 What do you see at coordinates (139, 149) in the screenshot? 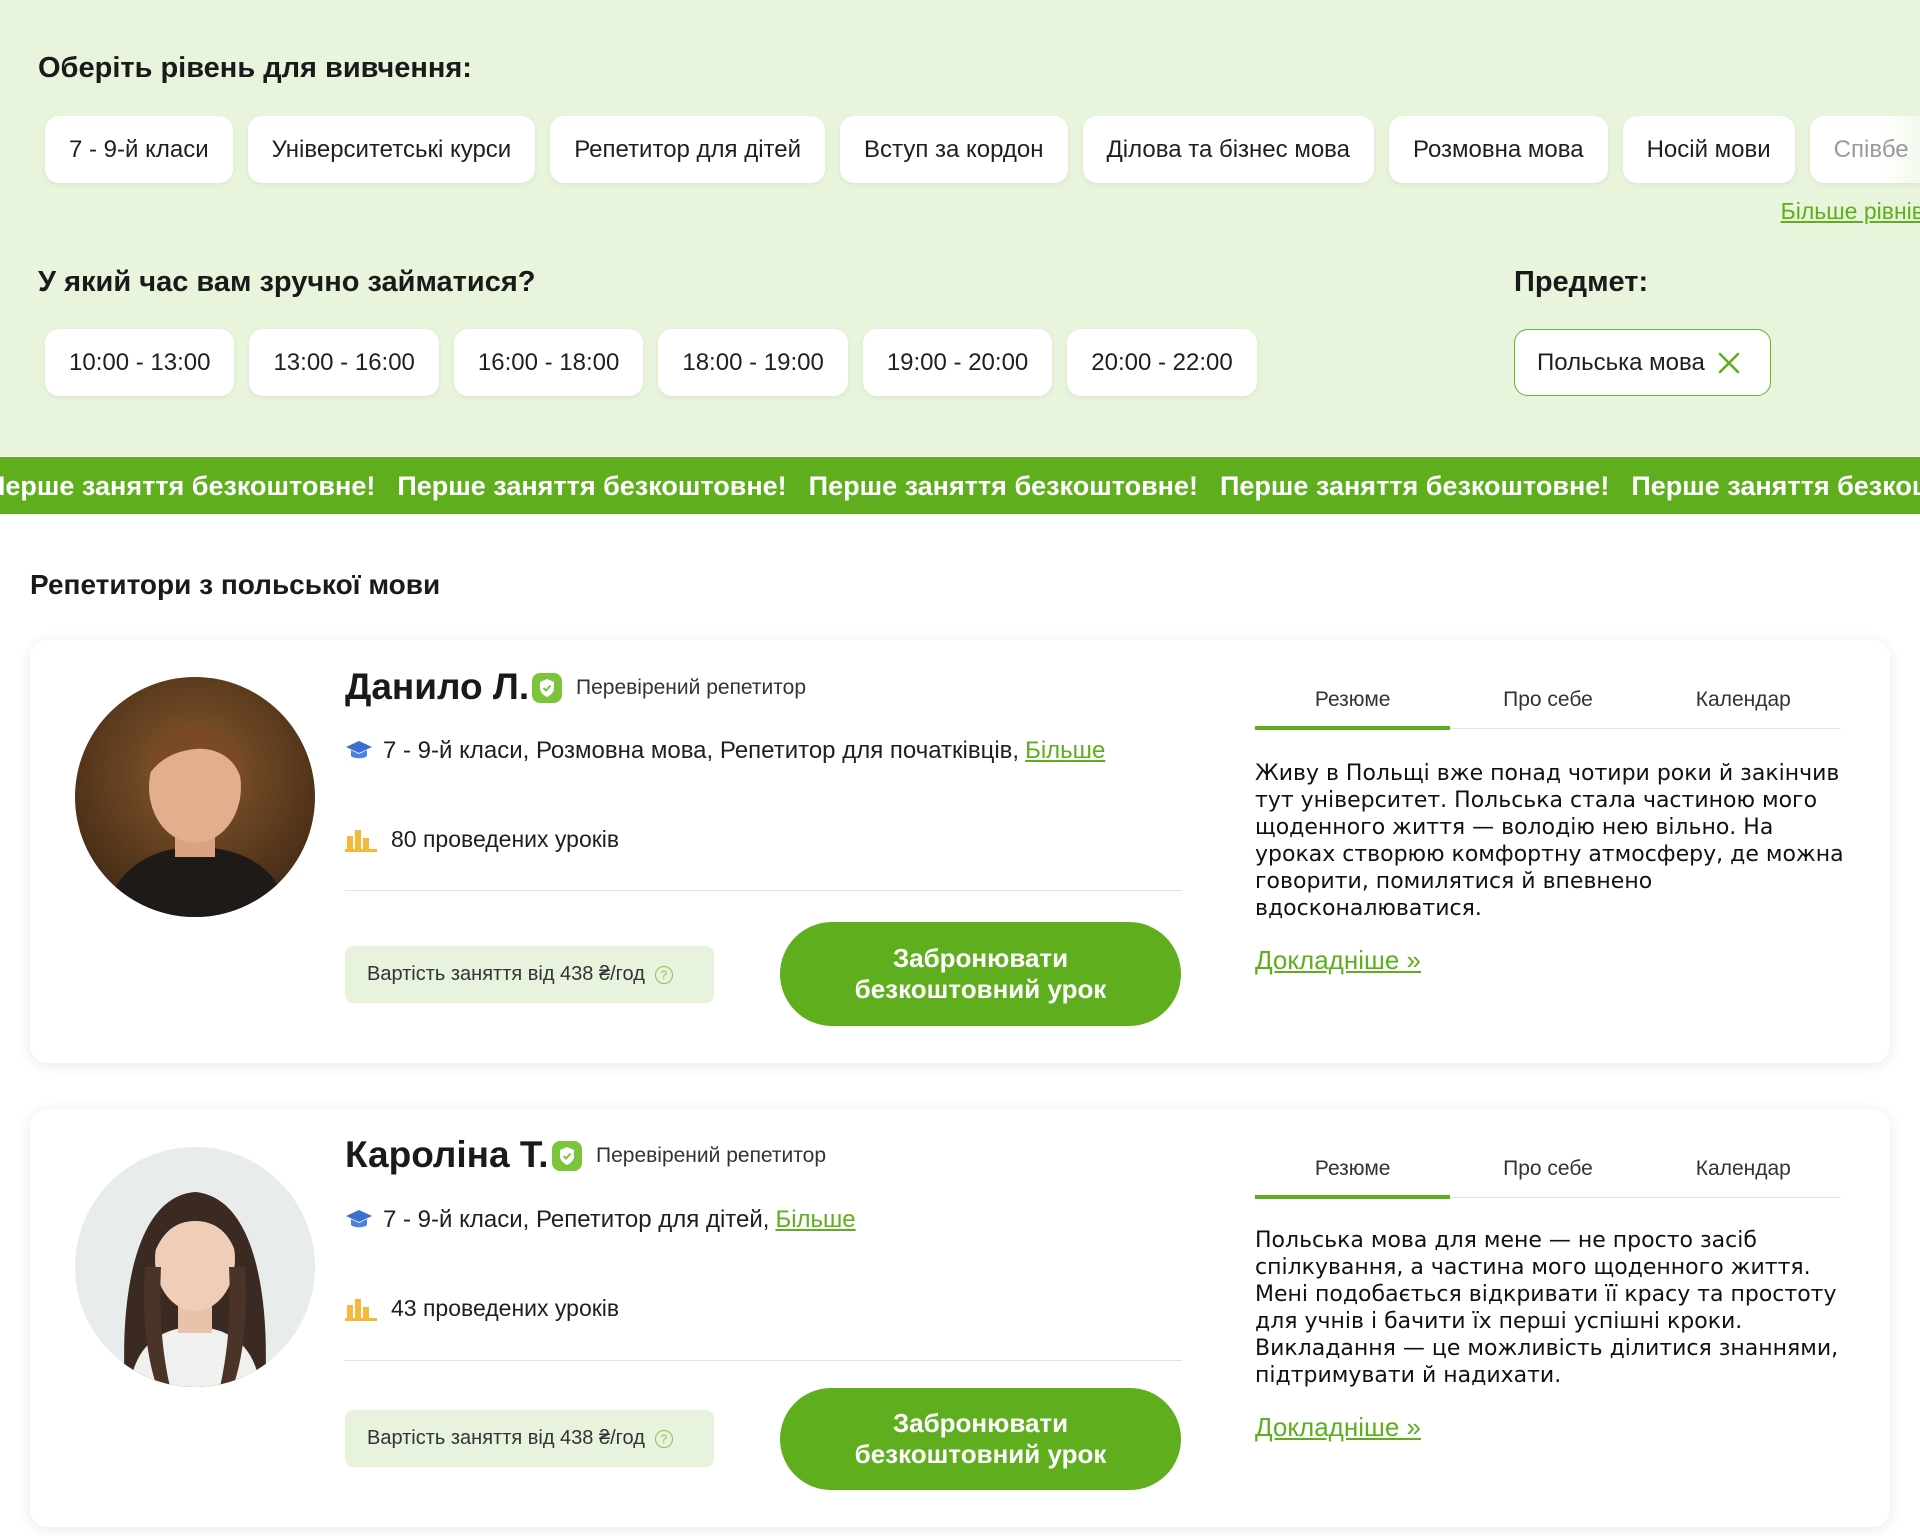
I see `level-chip-grades-7-9: 7 - 9-й класи` at bounding box center [139, 149].